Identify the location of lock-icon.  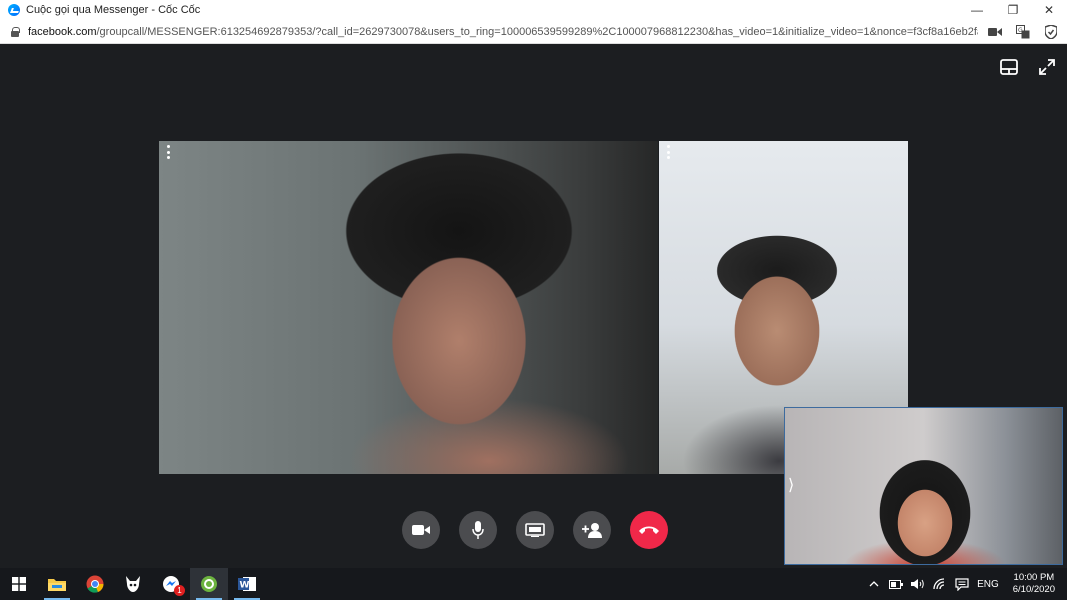
(15, 31).